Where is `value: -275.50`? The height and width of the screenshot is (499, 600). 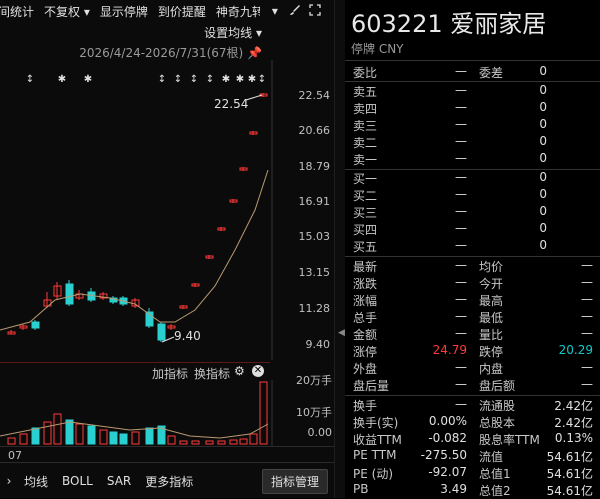 value: -275.50 is located at coordinates (443, 455).